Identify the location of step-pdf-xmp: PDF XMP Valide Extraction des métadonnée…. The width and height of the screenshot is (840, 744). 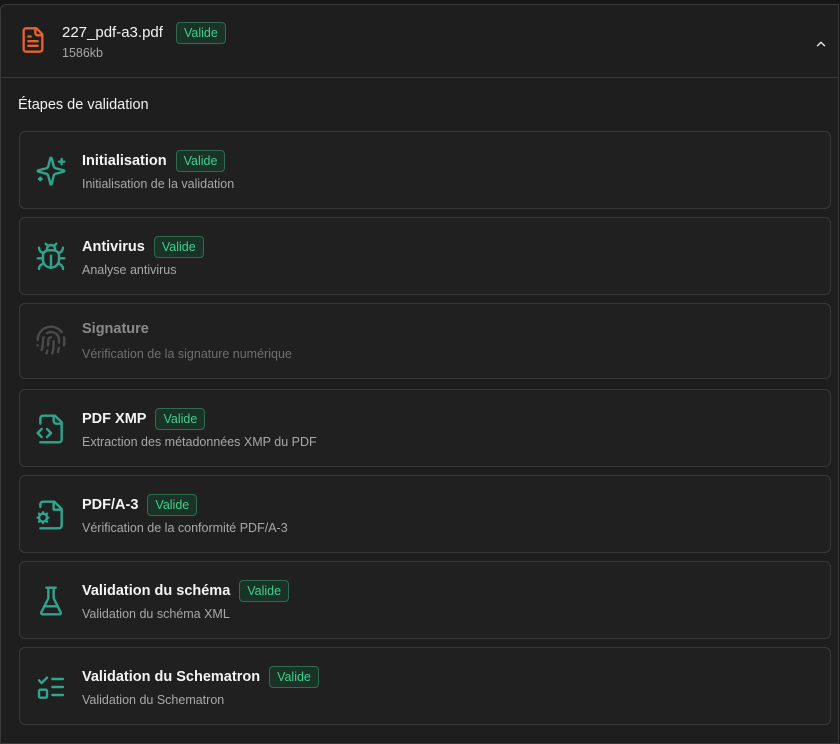
(425, 428).